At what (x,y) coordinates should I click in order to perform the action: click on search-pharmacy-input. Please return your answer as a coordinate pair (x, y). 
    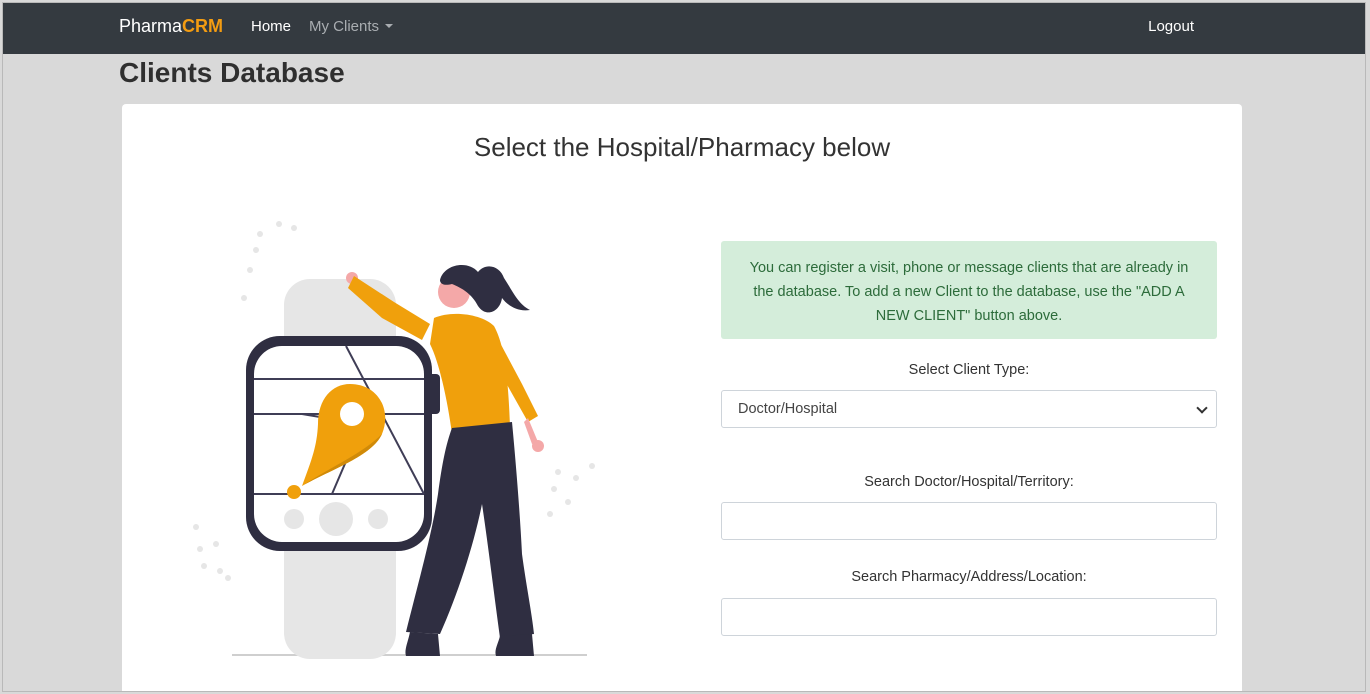
    Looking at the image, I should click on (969, 617).